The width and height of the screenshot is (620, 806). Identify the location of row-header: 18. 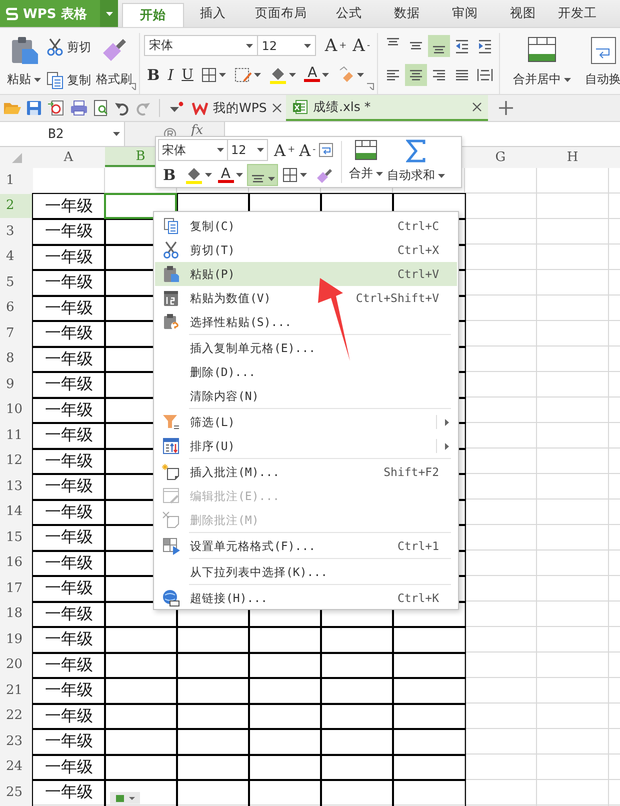
(16, 614).